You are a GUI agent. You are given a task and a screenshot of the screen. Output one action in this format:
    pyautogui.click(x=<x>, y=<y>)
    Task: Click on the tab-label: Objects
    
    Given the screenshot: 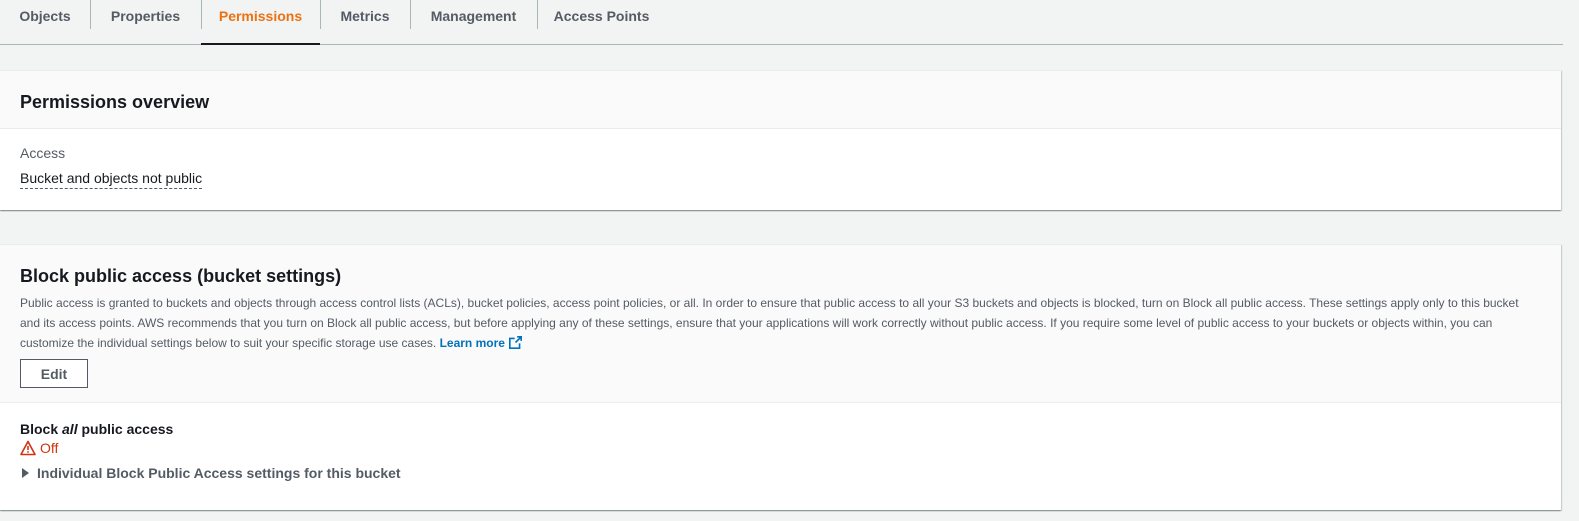 What is the action you would take?
    pyautogui.click(x=45, y=15)
    